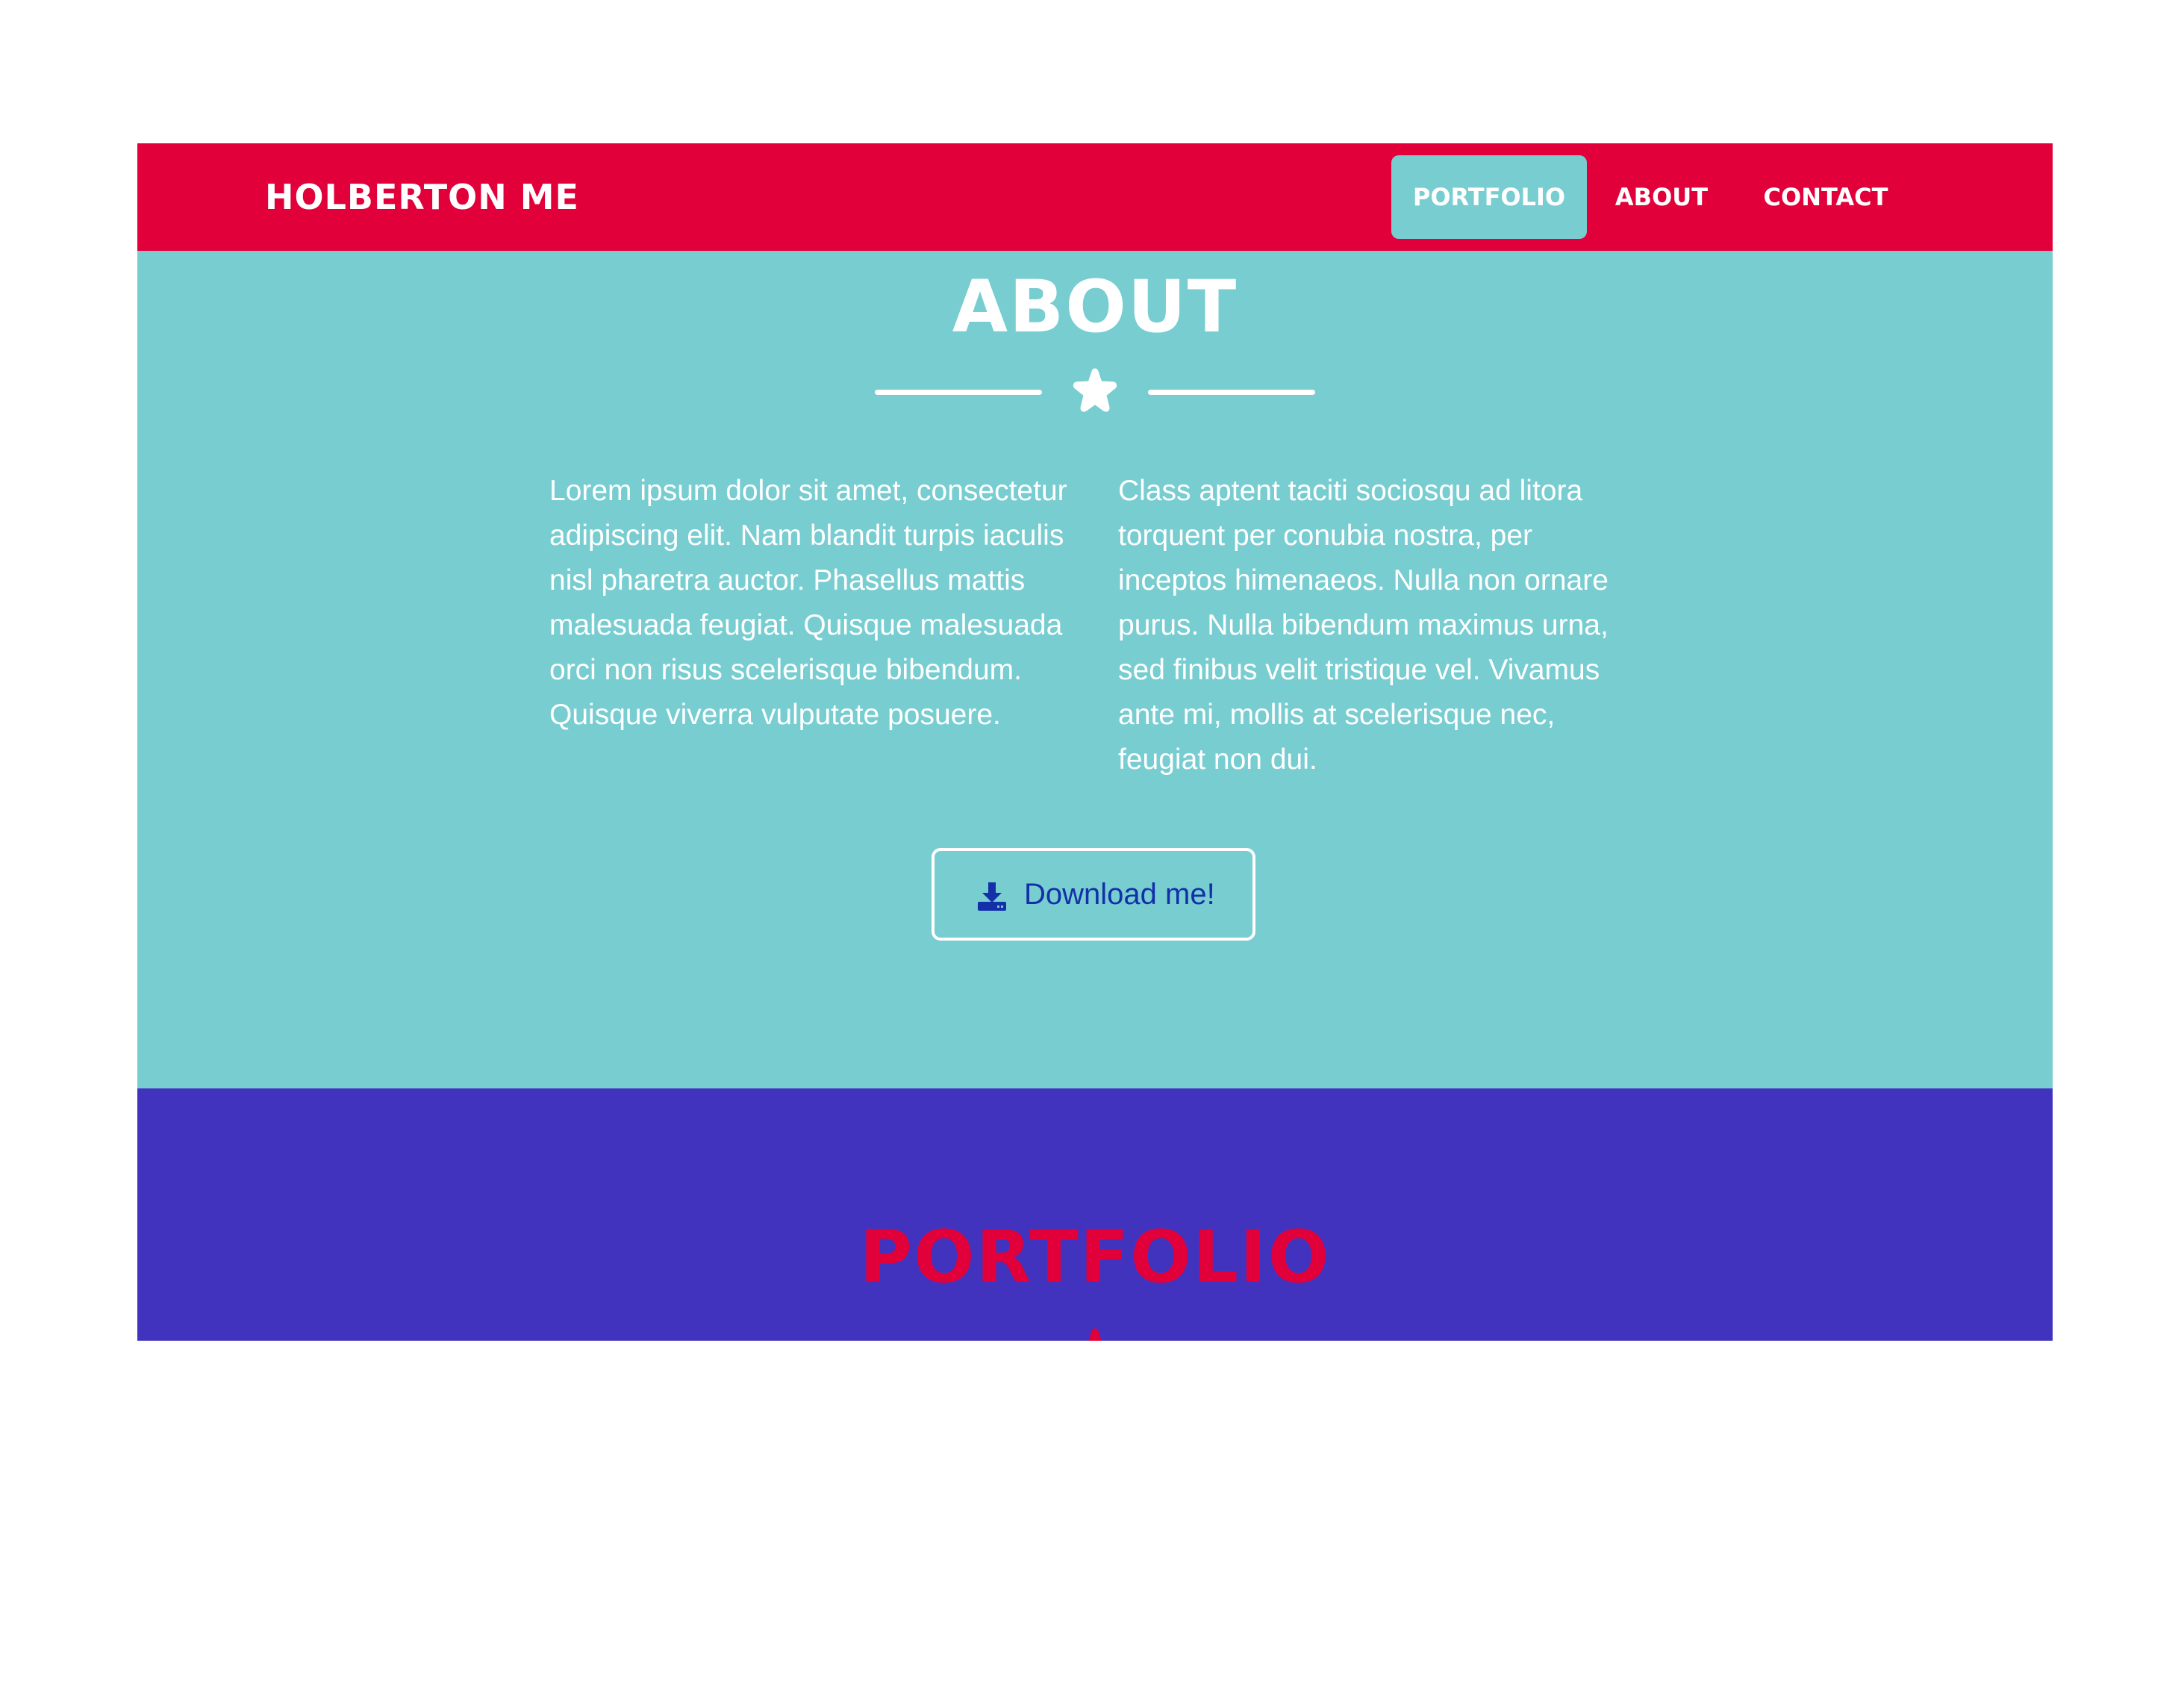  What do you see at coordinates (1825, 197) in the screenshot?
I see `nav-link-contact: CONTACT` at bounding box center [1825, 197].